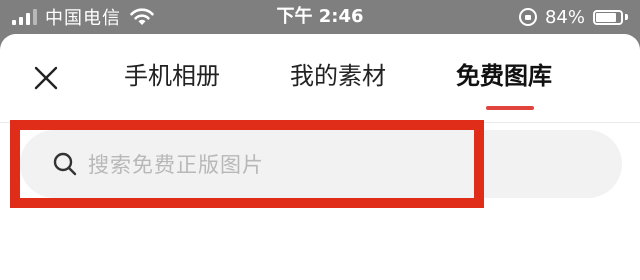 The height and width of the screenshot is (280, 640). What do you see at coordinates (65, 164) in the screenshot?
I see `search-icon` at bounding box center [65, 164].